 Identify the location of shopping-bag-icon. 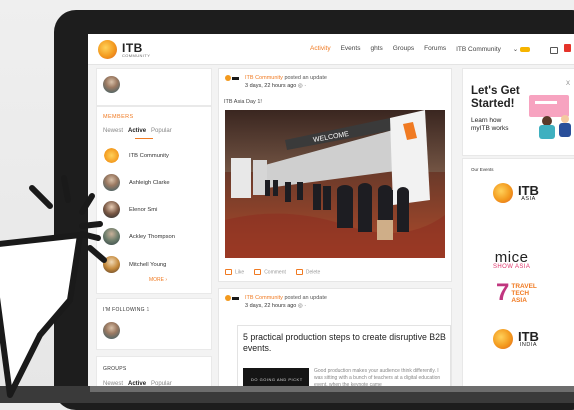
(567, 48).